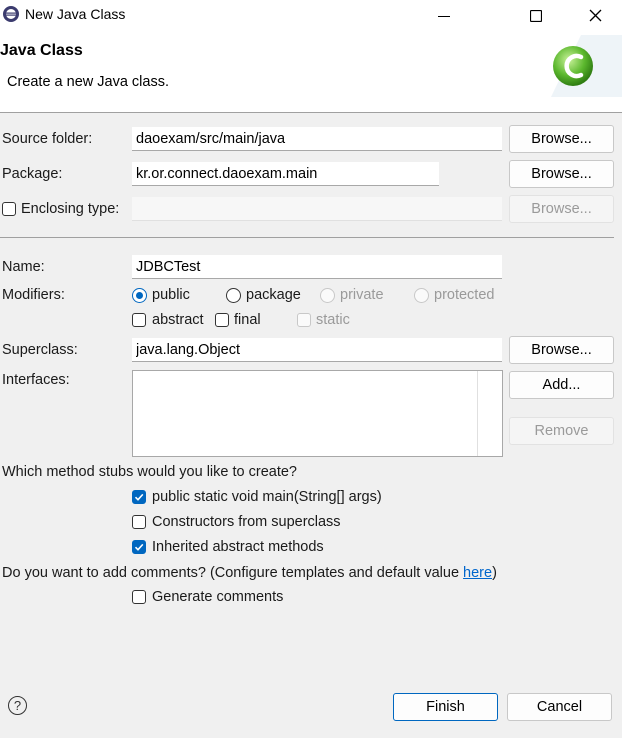  What do you see at coordinates (75, 14) in the screenshot?
I see `window-title: New Java Class` at bounding box center [75, 14].